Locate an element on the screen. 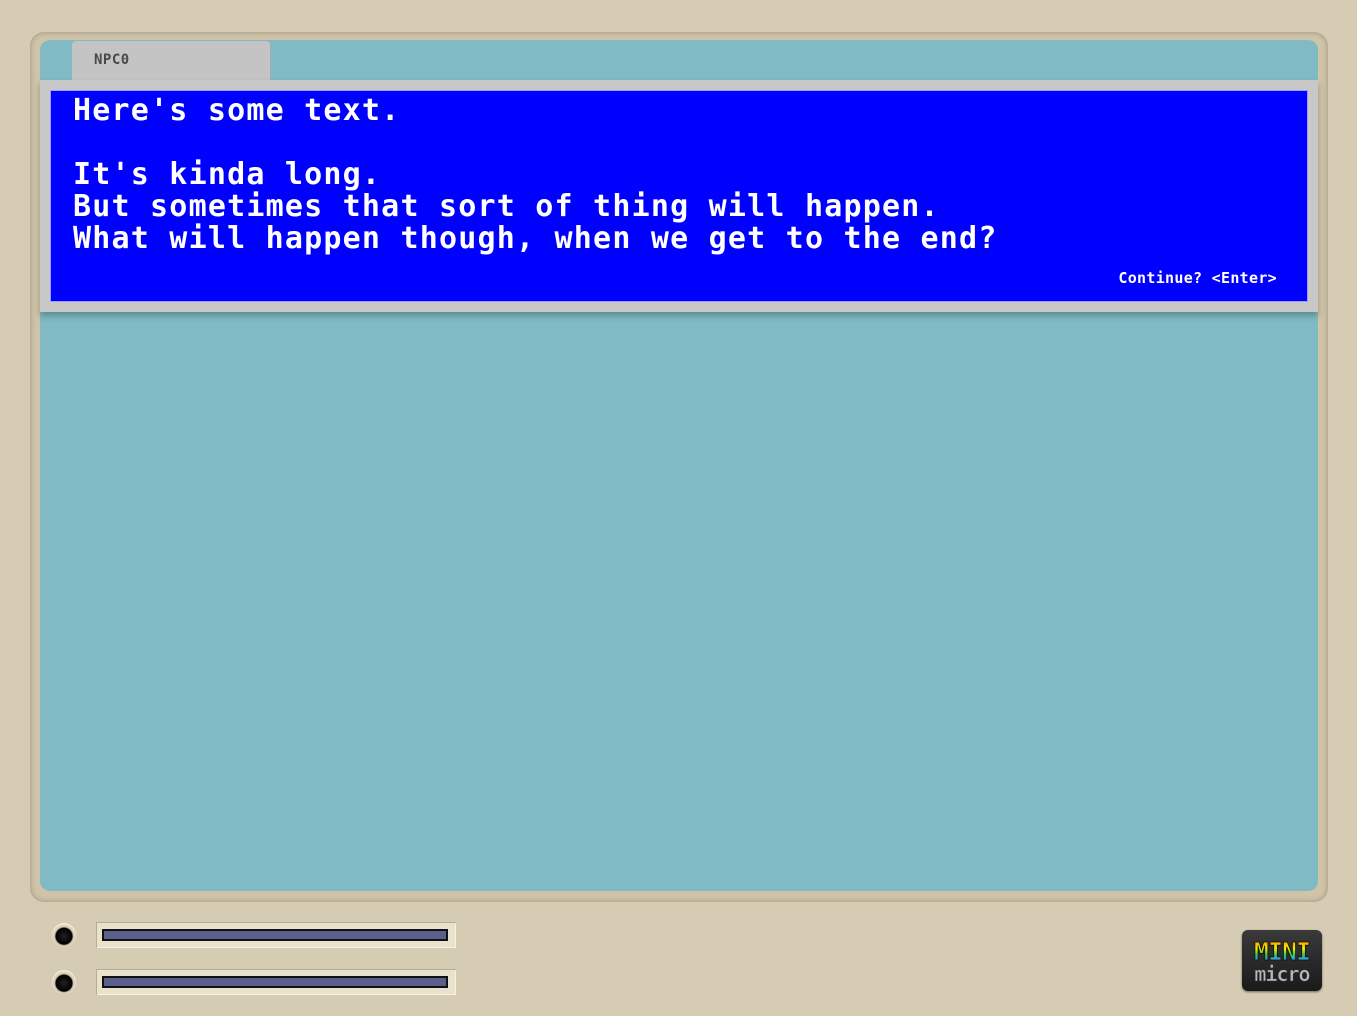 This screenshot has width=1357, height=1016. tab-label: NPC0 is located at coordinates (112, 60).